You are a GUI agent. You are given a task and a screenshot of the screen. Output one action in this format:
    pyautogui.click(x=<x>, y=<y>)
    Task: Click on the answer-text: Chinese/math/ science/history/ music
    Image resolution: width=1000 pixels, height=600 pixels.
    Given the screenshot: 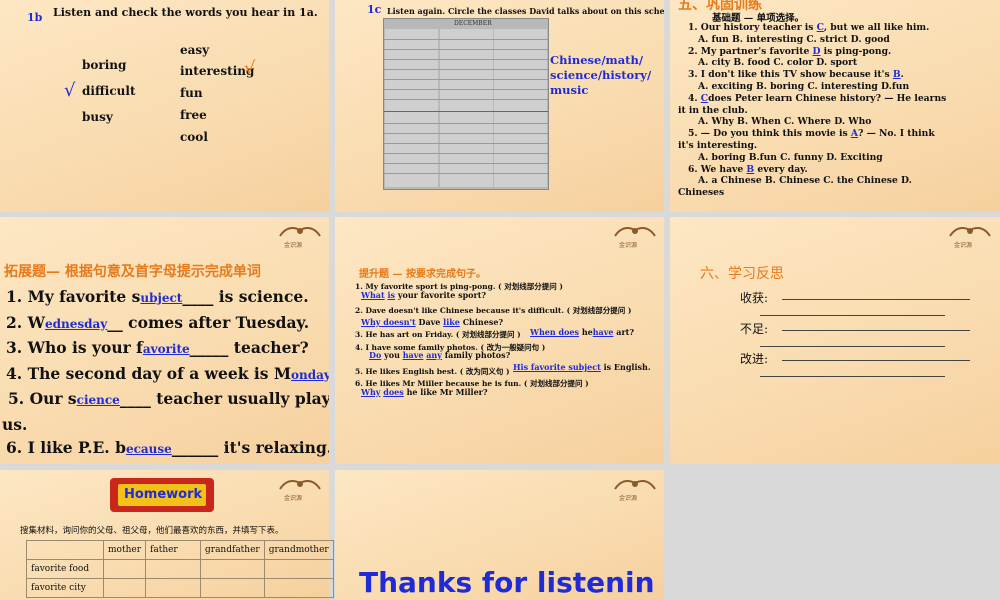 What is the action you would take?
    pyautogui.click(x=600, y=75)
    